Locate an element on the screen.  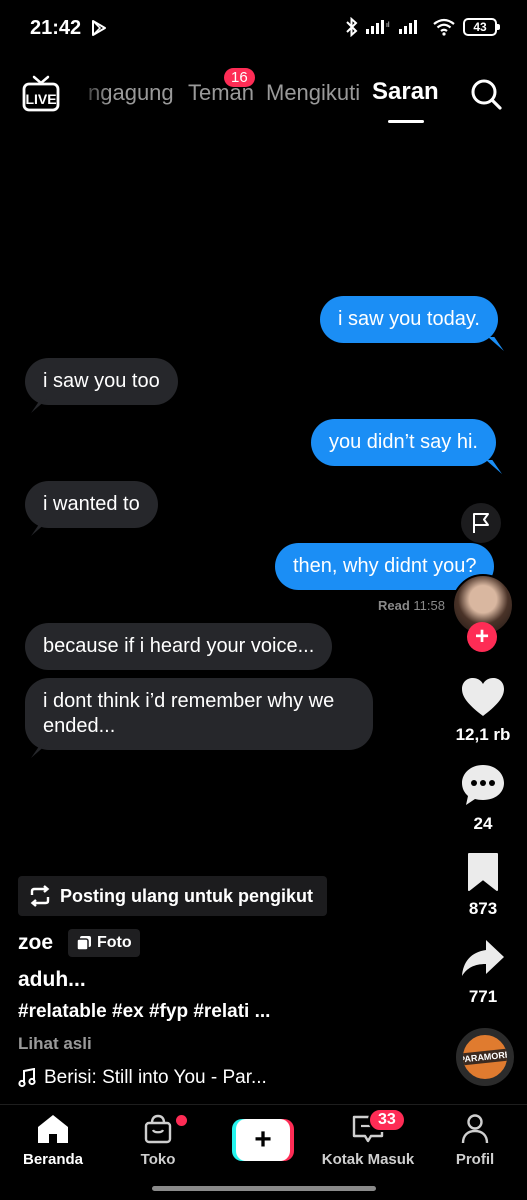
bookmark-icon is located at coordinates (483, 872).